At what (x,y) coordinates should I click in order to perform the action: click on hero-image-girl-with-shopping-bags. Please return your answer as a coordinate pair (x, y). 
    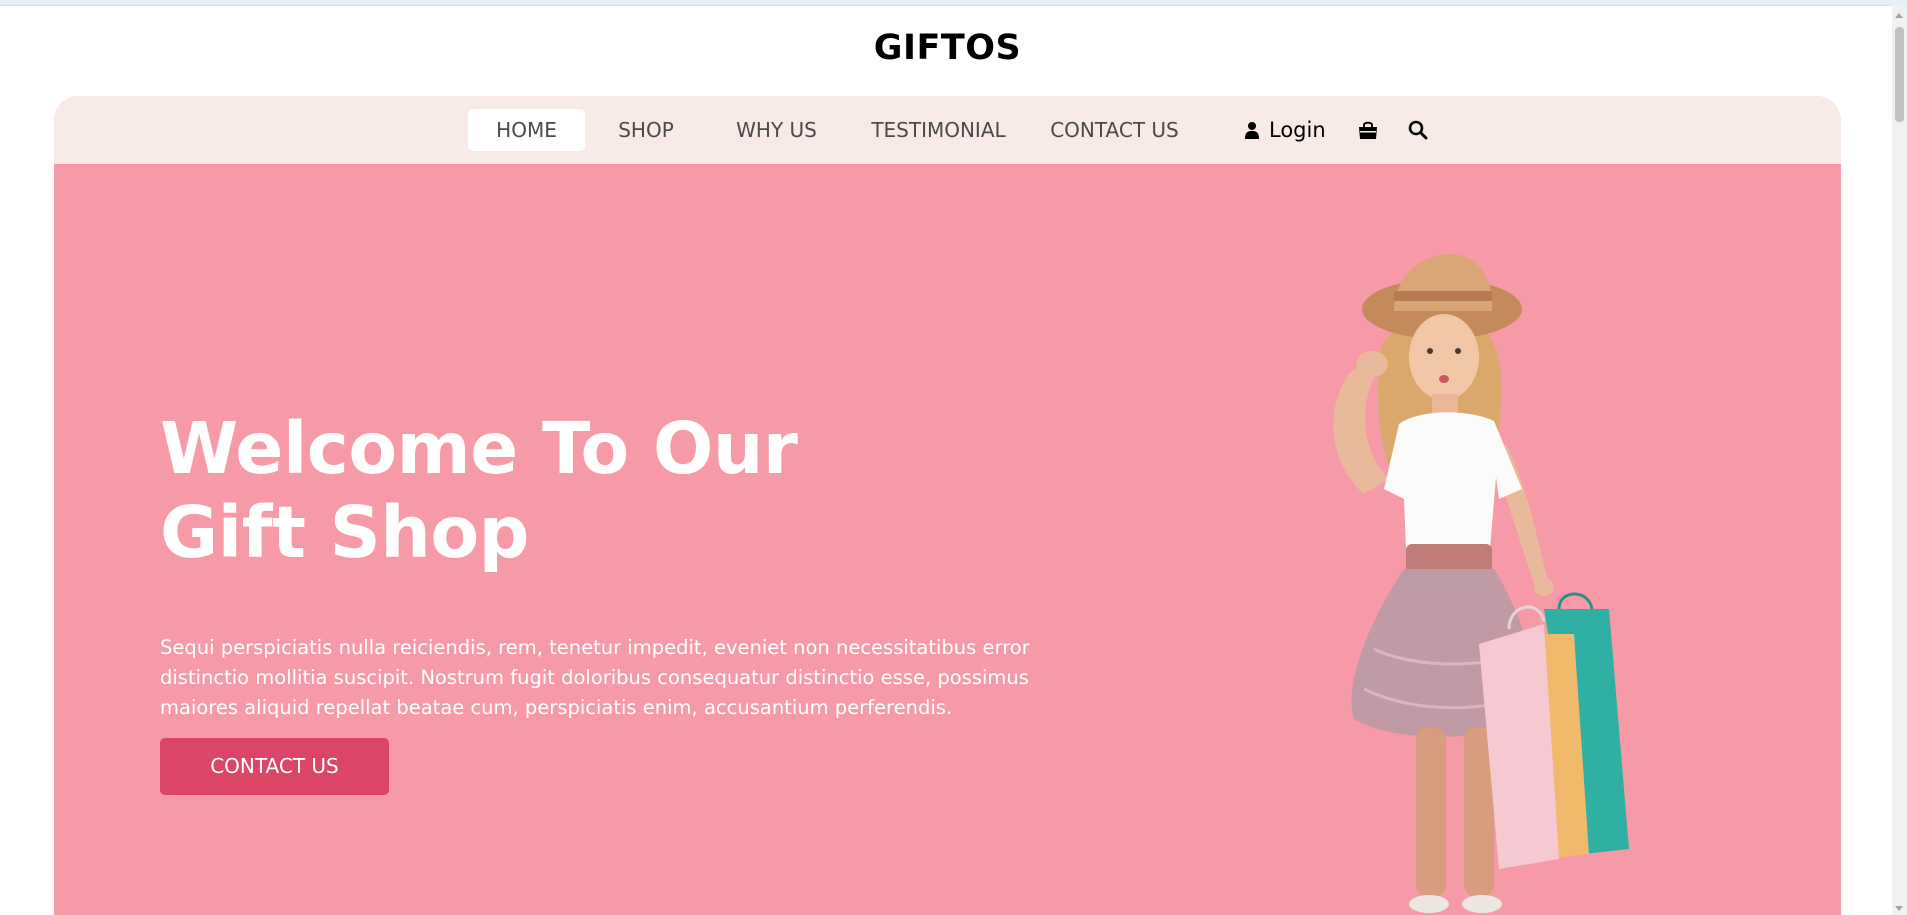
    Looking at the image, I should click on (1481, 583).